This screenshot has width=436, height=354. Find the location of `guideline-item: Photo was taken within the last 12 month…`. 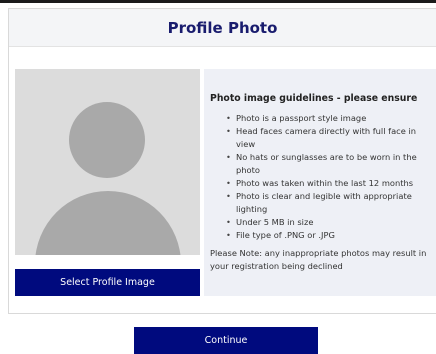

guideline-item: Photo was taken within the last 12 month… is located at coordinates (328, 183).